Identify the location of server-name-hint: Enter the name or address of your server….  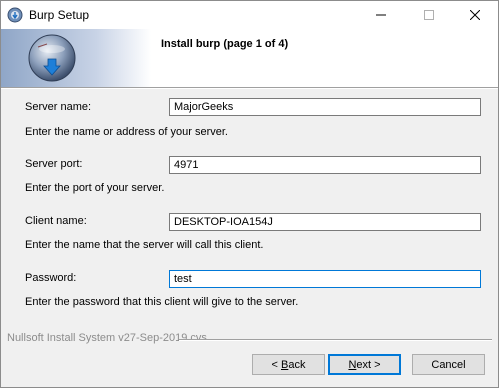
(126, 132).